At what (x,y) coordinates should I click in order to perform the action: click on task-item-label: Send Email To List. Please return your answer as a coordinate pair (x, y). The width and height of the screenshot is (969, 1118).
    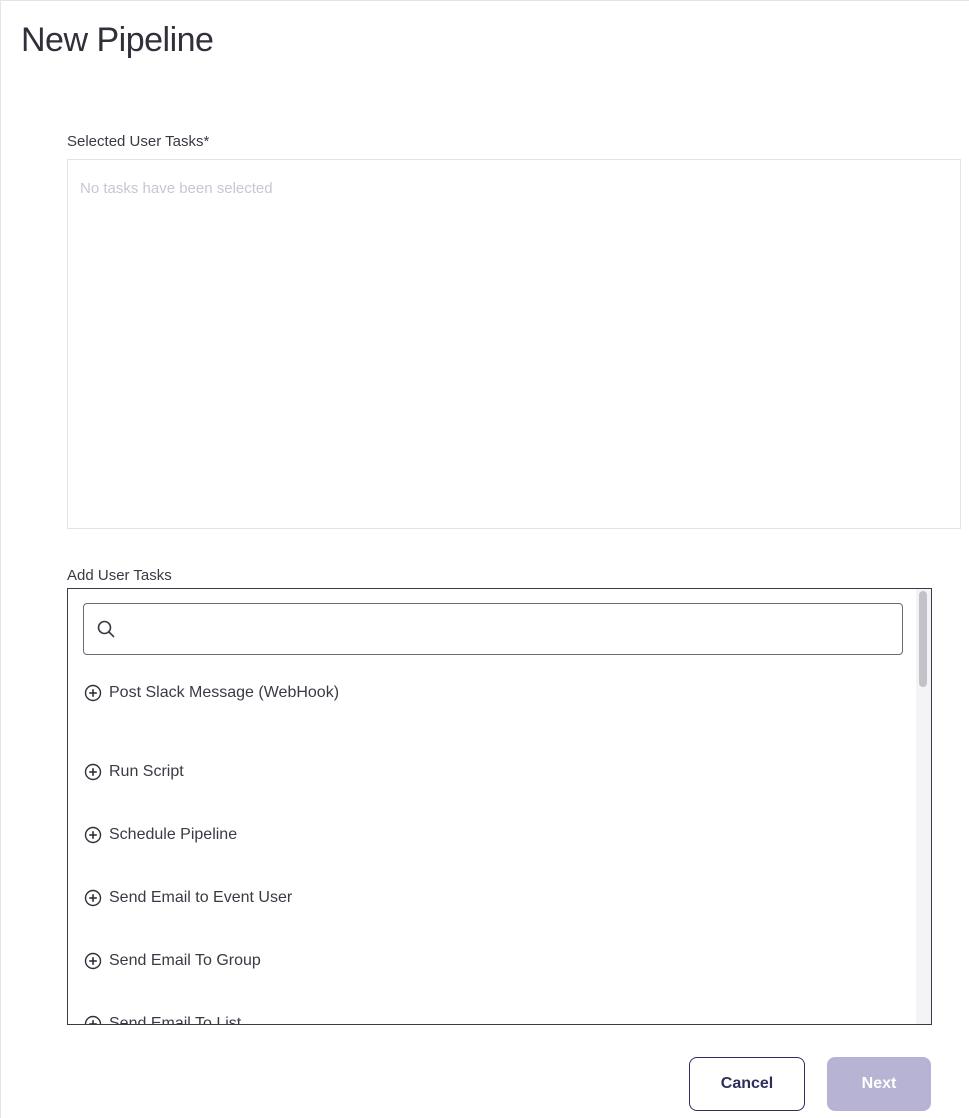
    Looking at the image, I should click on (175, 1019).